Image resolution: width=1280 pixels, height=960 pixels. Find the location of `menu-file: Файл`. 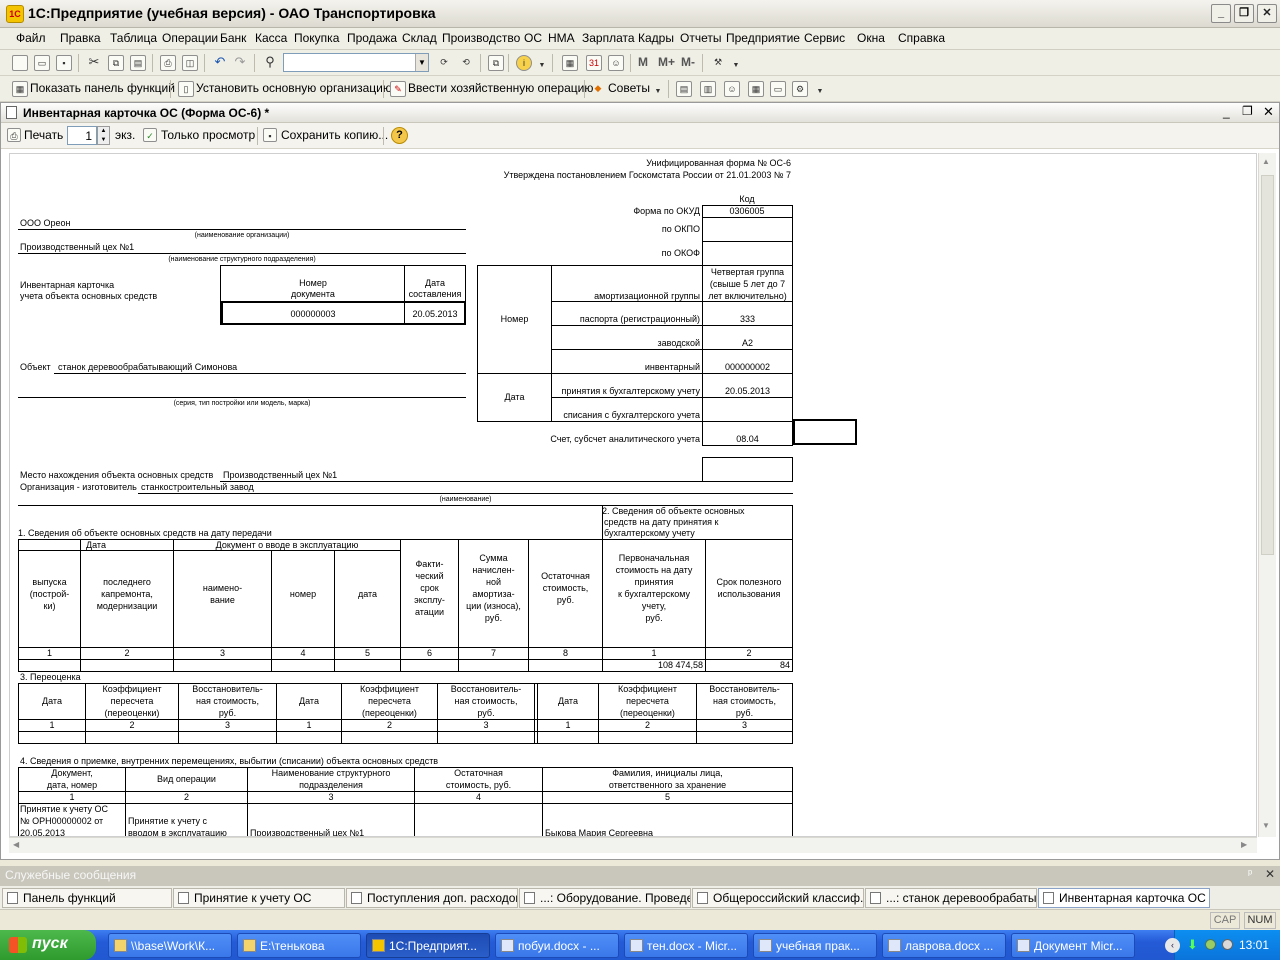

menu-file: Файл is located at coordinates (31, 38).